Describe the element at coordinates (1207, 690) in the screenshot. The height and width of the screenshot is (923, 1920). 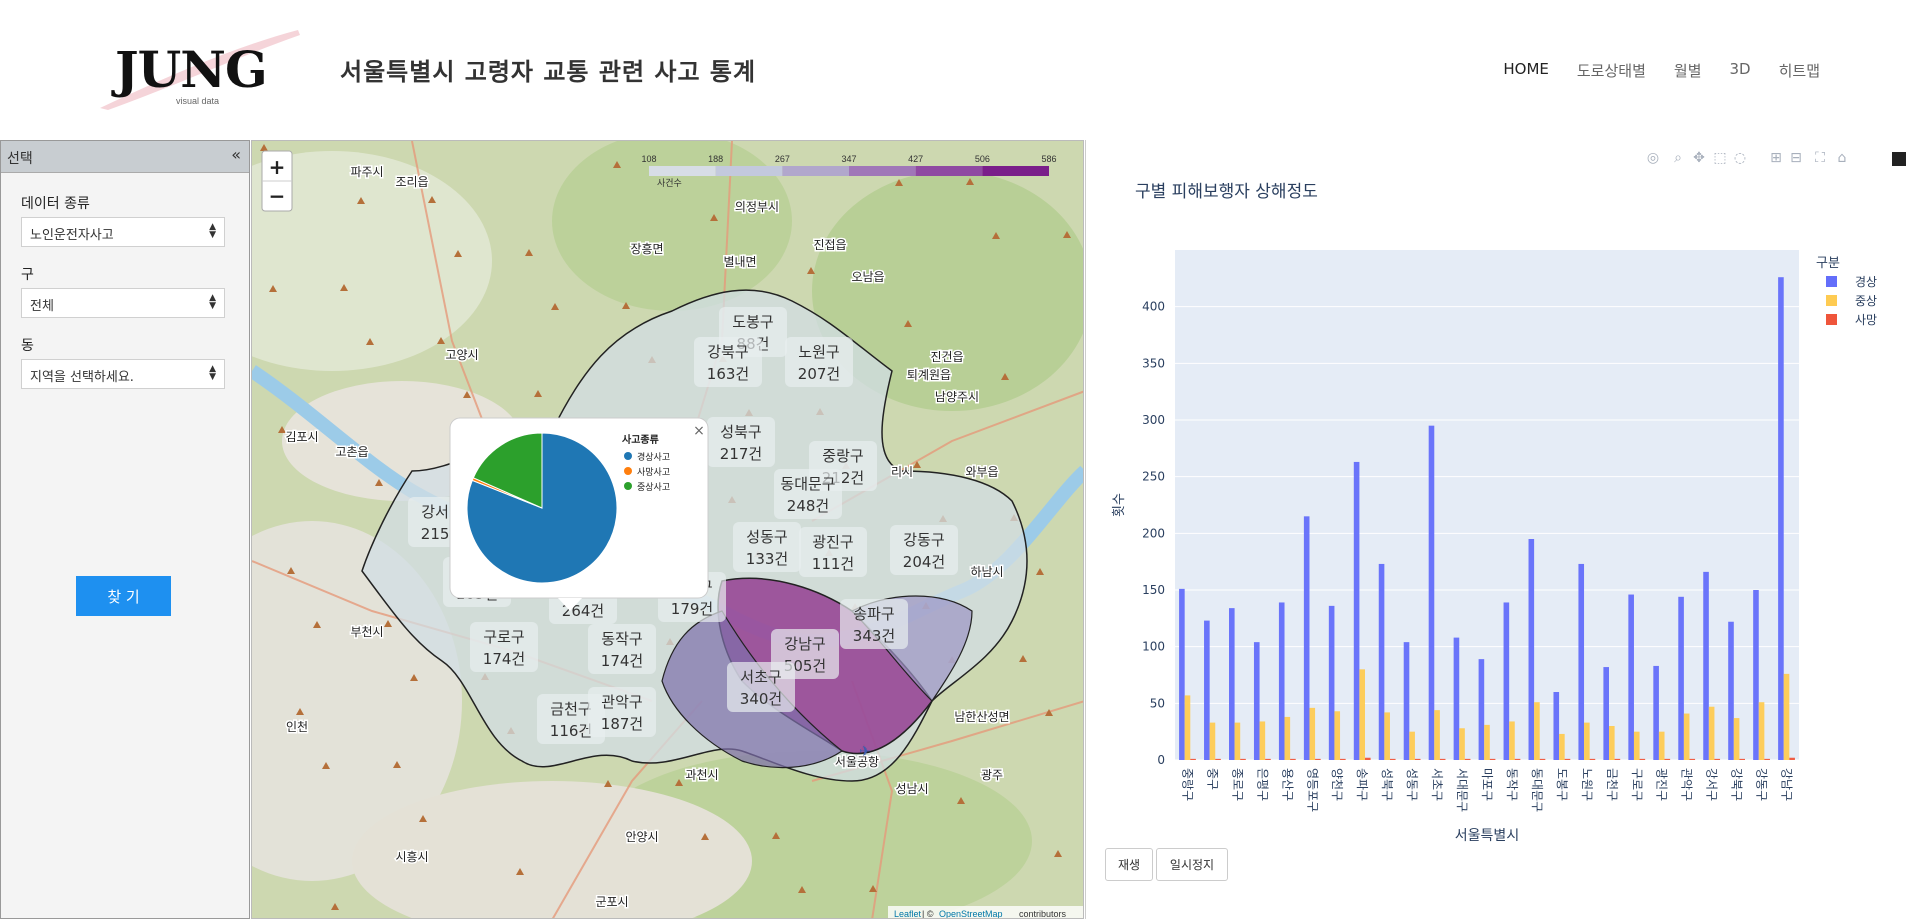
I see `bar-경상-중구` at that location.